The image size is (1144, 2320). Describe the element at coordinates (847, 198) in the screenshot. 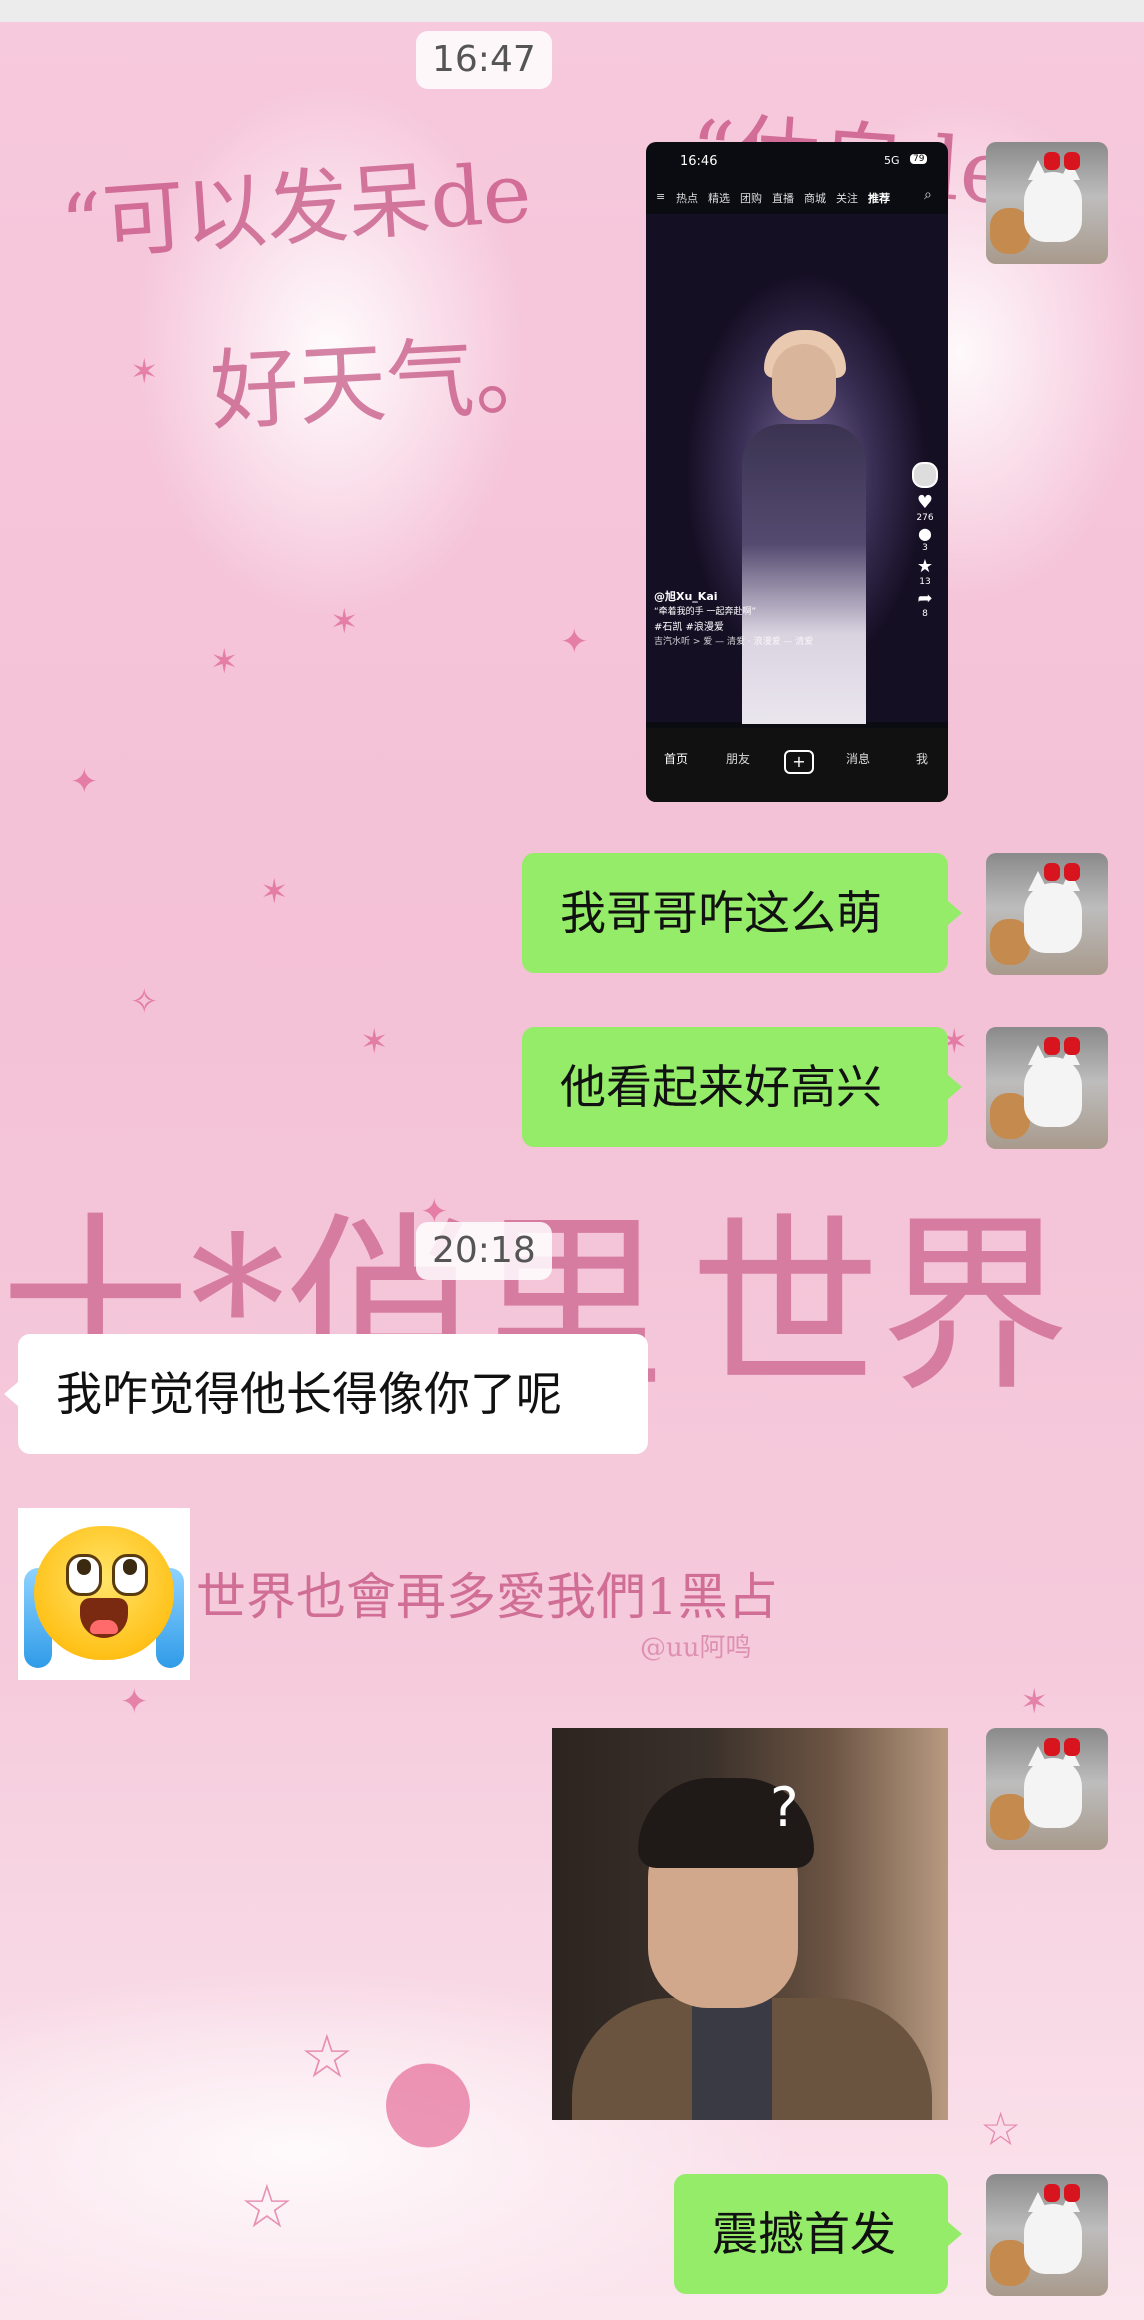

I see `screenshot-tab: 关注` at that location.